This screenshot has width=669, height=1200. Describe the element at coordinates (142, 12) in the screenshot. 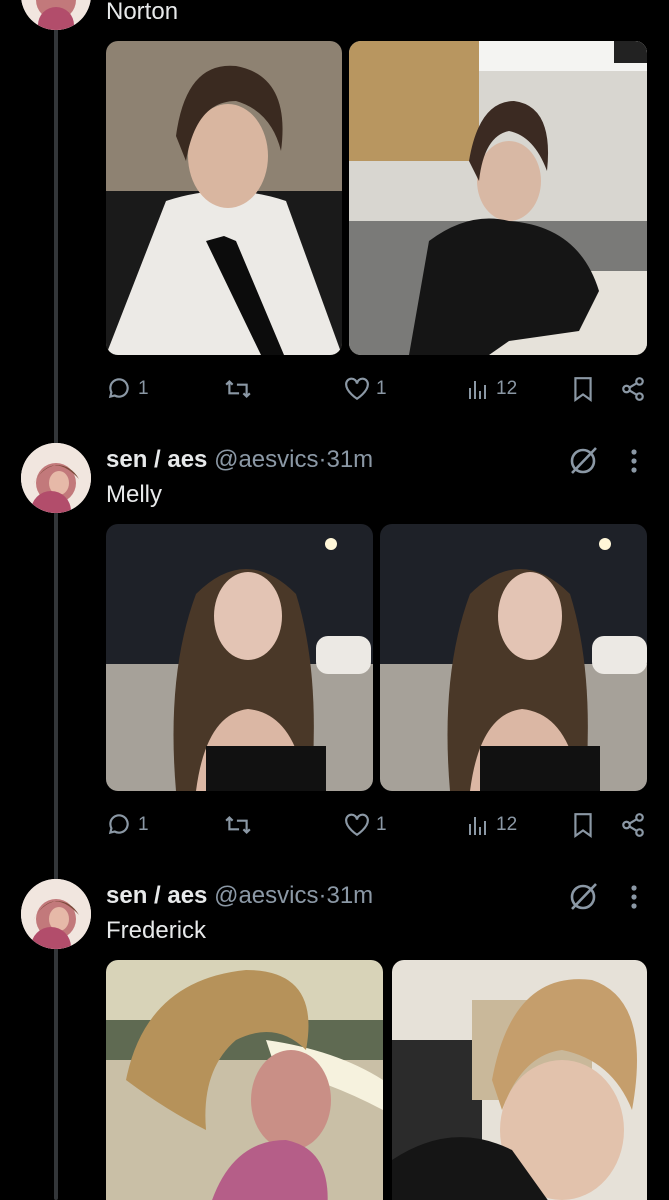

I see `post-text: Norton` at that location.